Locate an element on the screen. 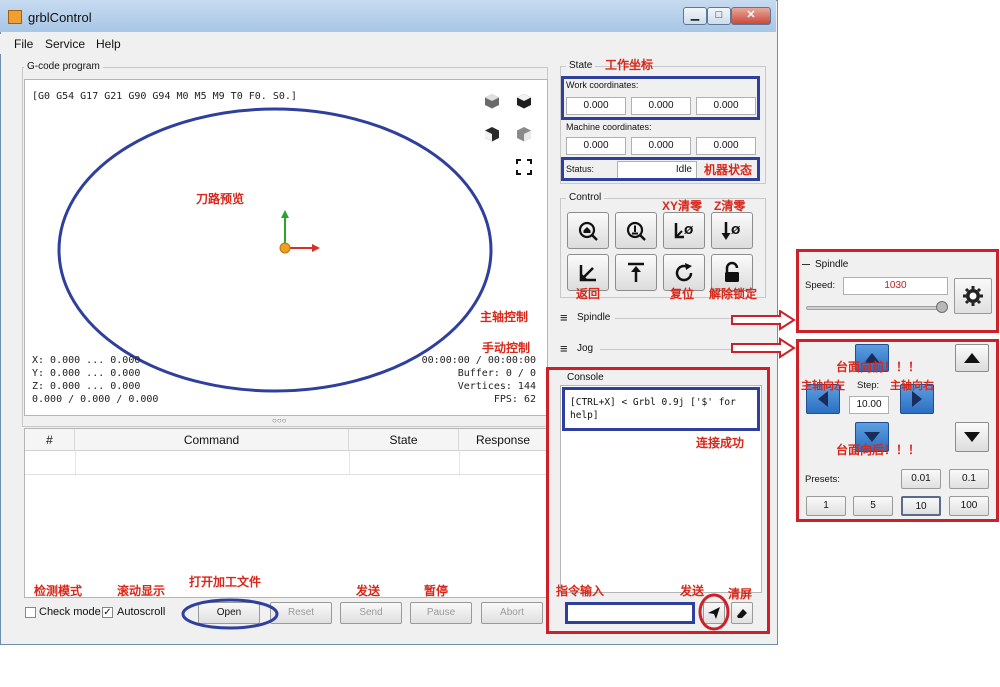  annot-manual-ctrl: 手动控制 is located at coordinates (506, 348).